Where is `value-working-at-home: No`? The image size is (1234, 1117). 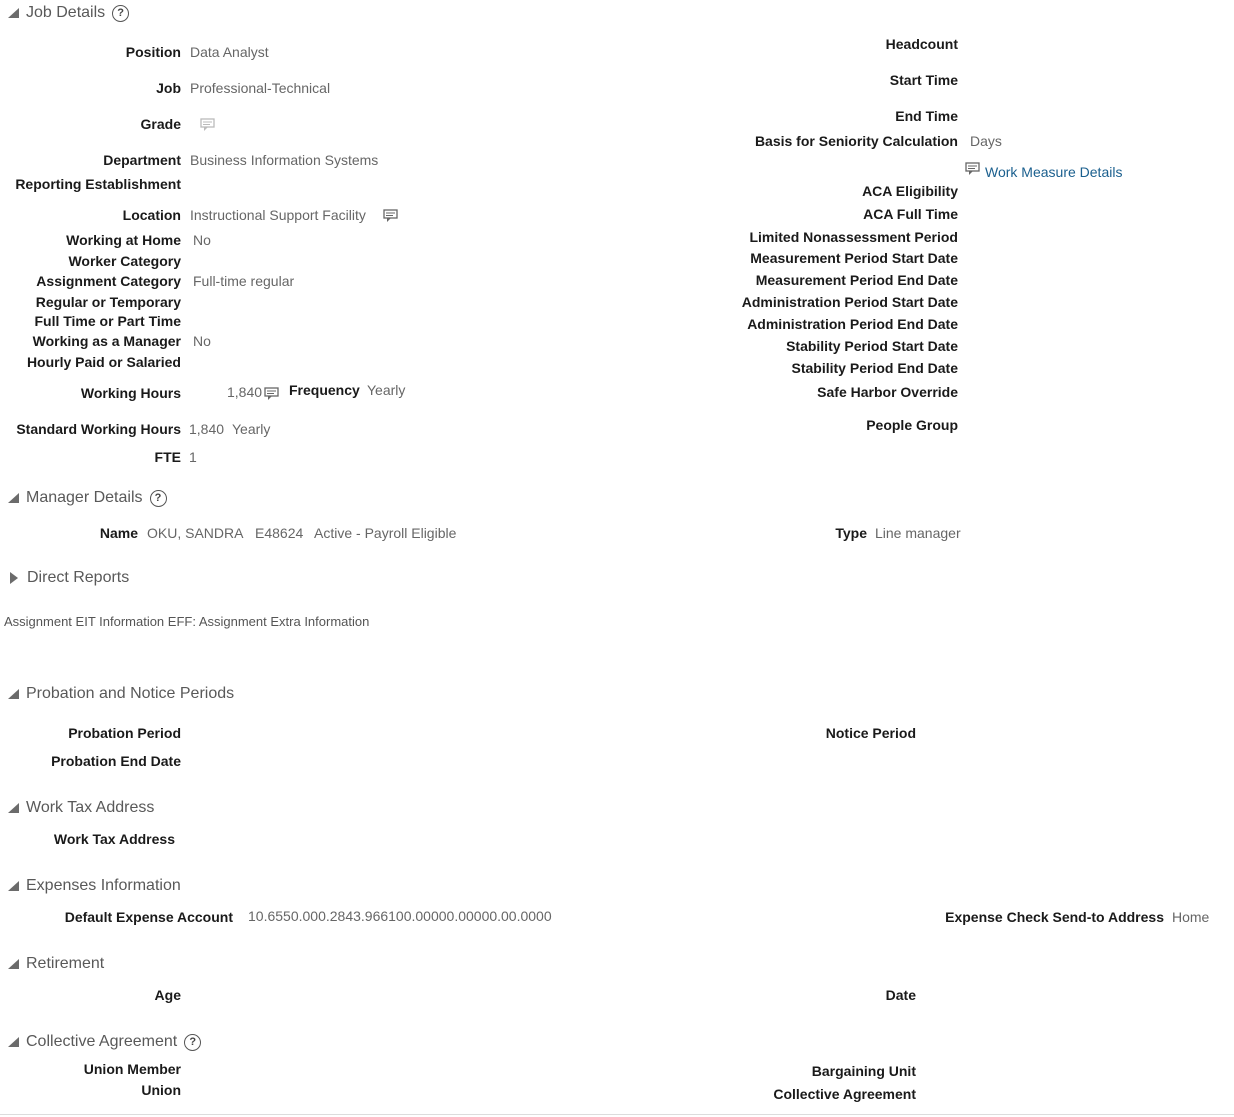
value-working-at-home: No is located at coordinates (202, 240).